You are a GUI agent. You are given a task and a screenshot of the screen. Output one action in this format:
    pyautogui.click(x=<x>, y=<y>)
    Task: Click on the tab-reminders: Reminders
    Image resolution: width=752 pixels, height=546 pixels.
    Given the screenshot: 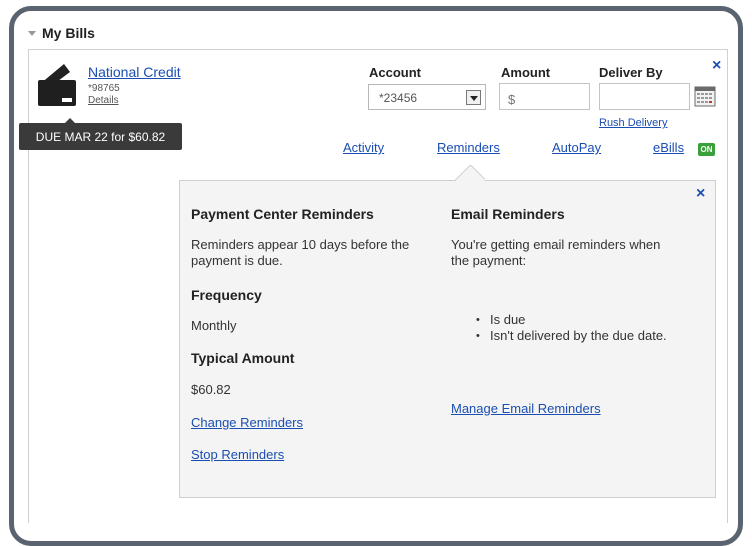 What is the action you would take?
    pyautogui.click(x=468, y=147)
    